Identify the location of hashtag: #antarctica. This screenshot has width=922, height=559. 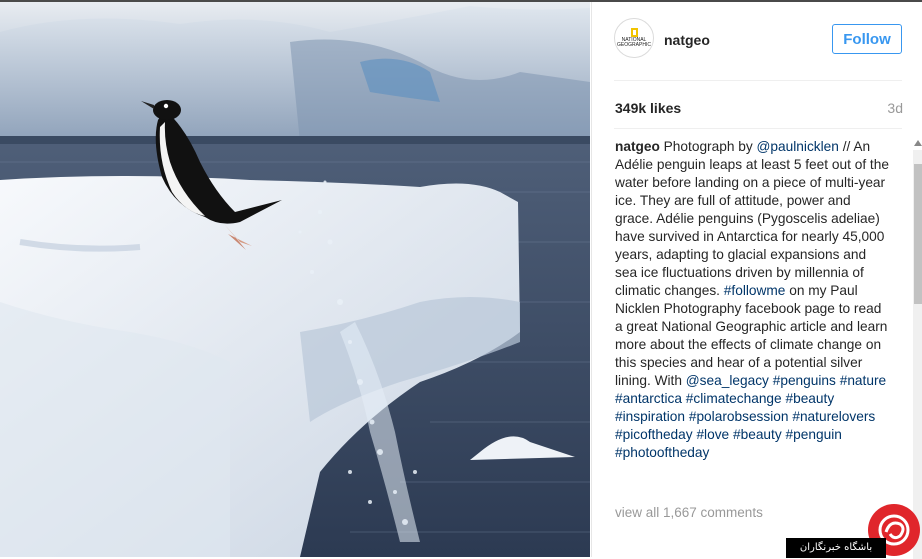
(648, 398).